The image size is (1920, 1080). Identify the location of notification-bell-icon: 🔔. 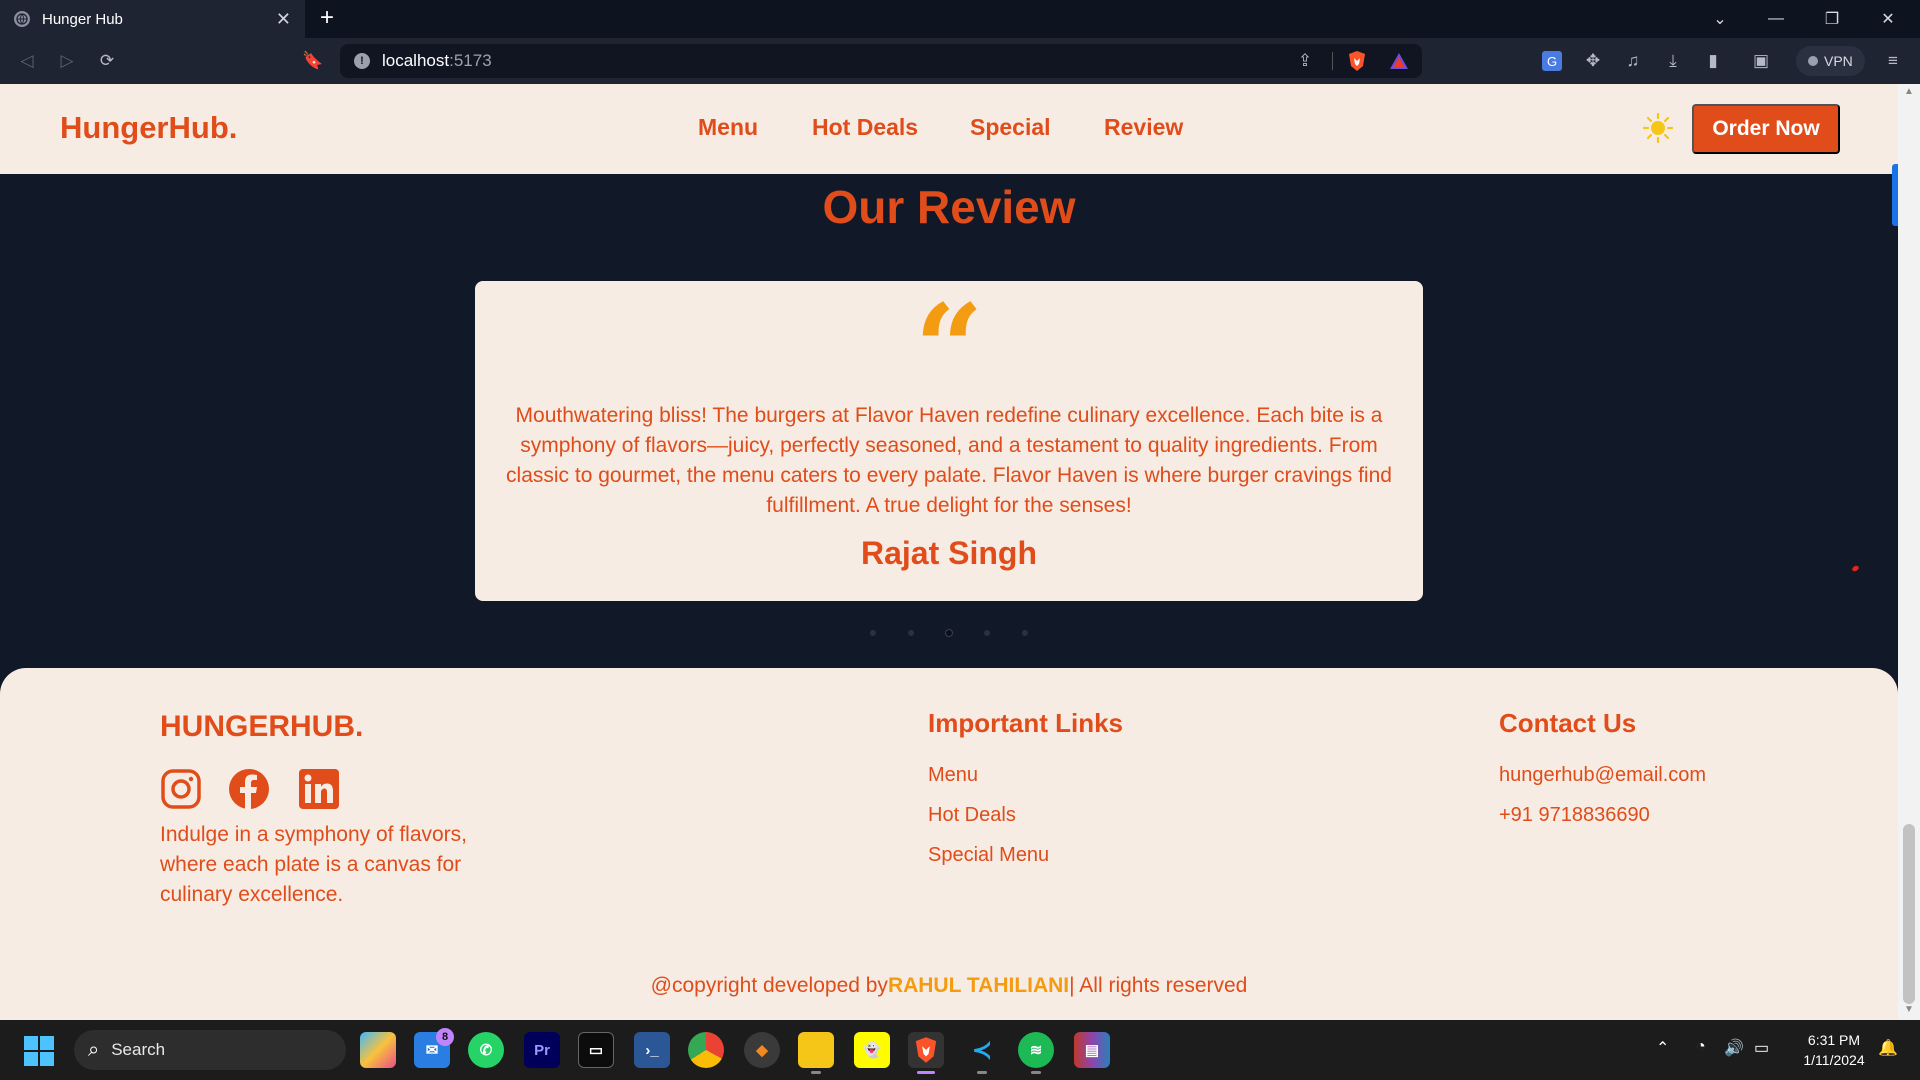
(1888, 1048).